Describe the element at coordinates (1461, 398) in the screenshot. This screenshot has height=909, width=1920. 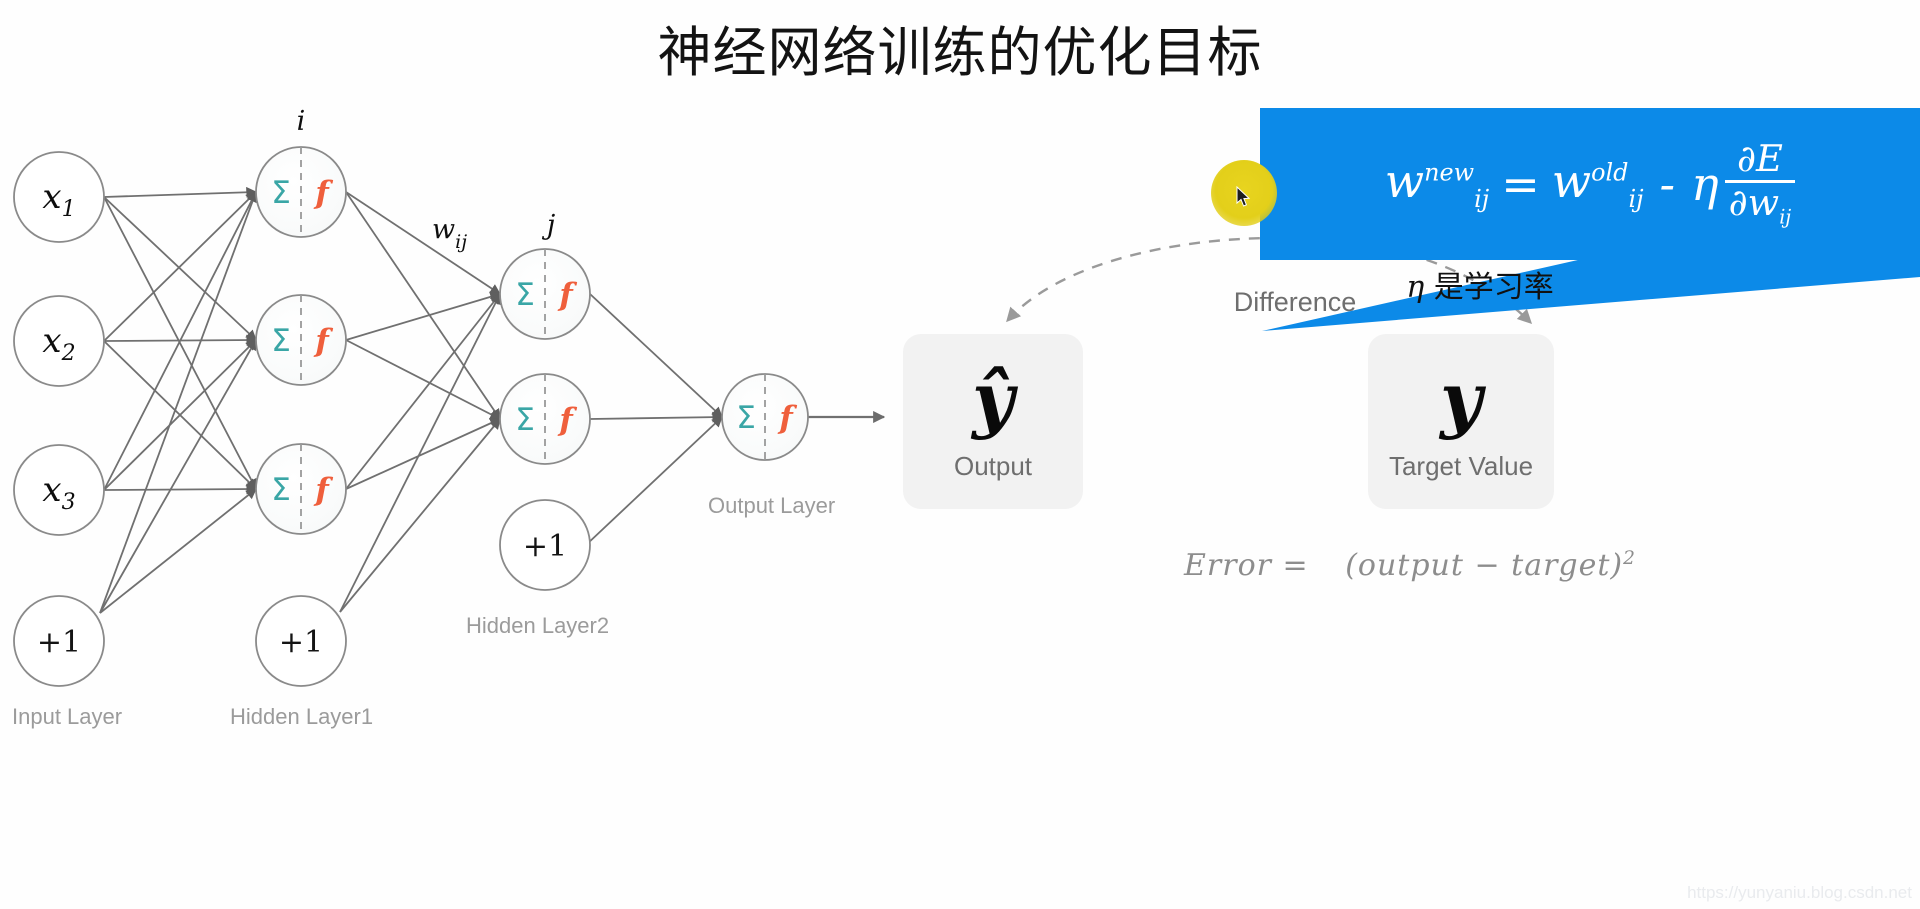
I see `target-glyph: y` at that location.